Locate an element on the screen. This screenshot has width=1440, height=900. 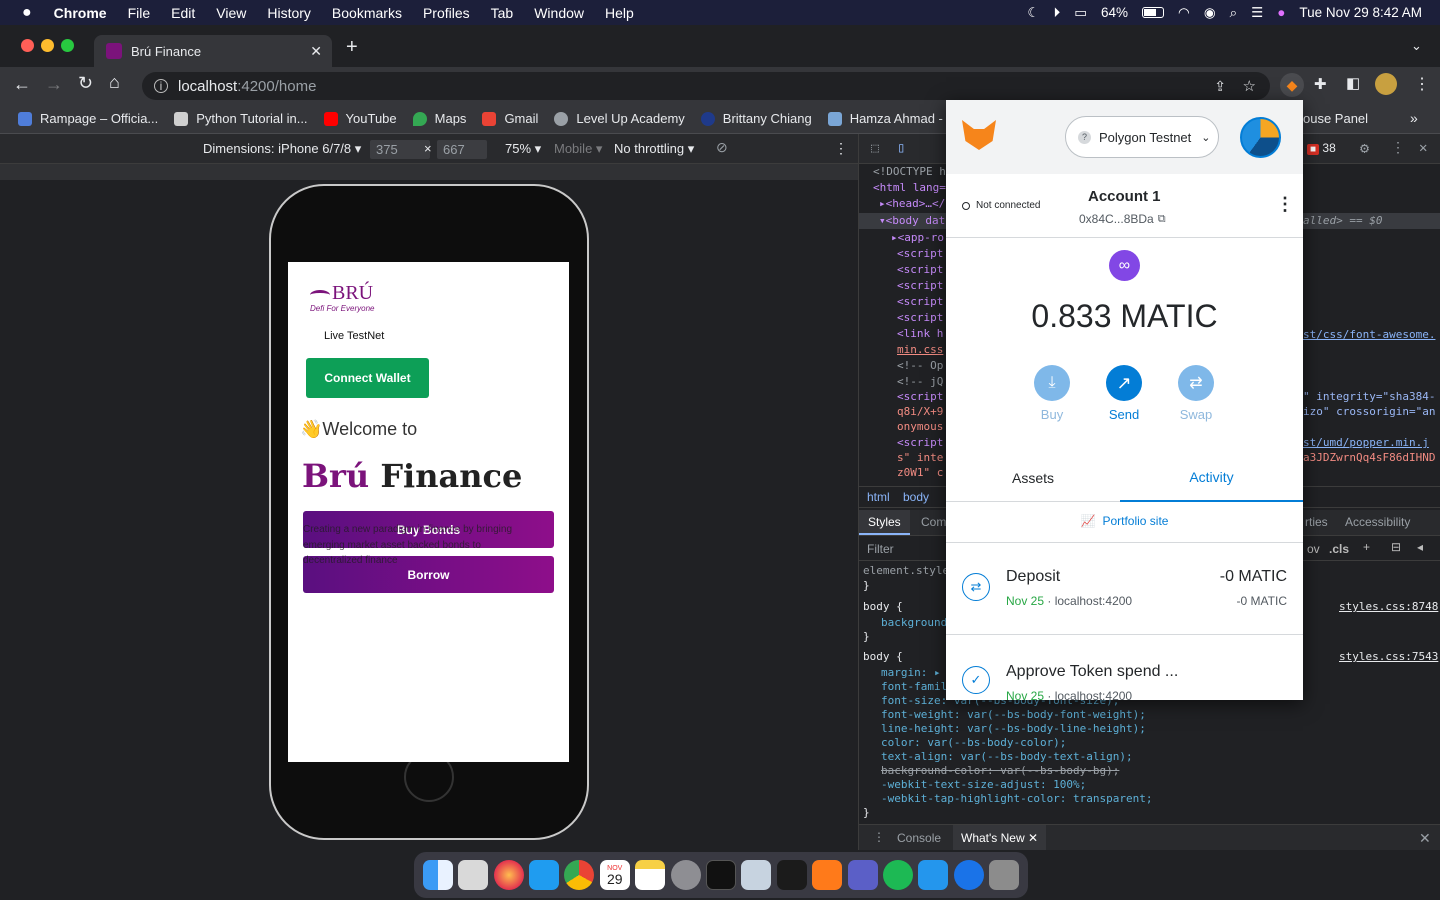
rule1-selector: body { is located at coordinates (883, 606).